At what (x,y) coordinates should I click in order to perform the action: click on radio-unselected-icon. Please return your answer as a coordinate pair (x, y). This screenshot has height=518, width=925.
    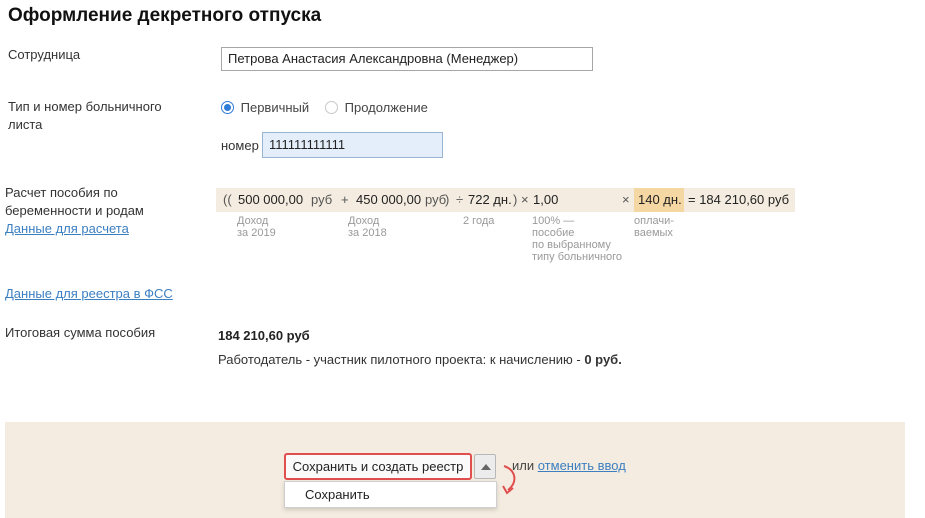
    Looking at the image, I should click on (331, 107).